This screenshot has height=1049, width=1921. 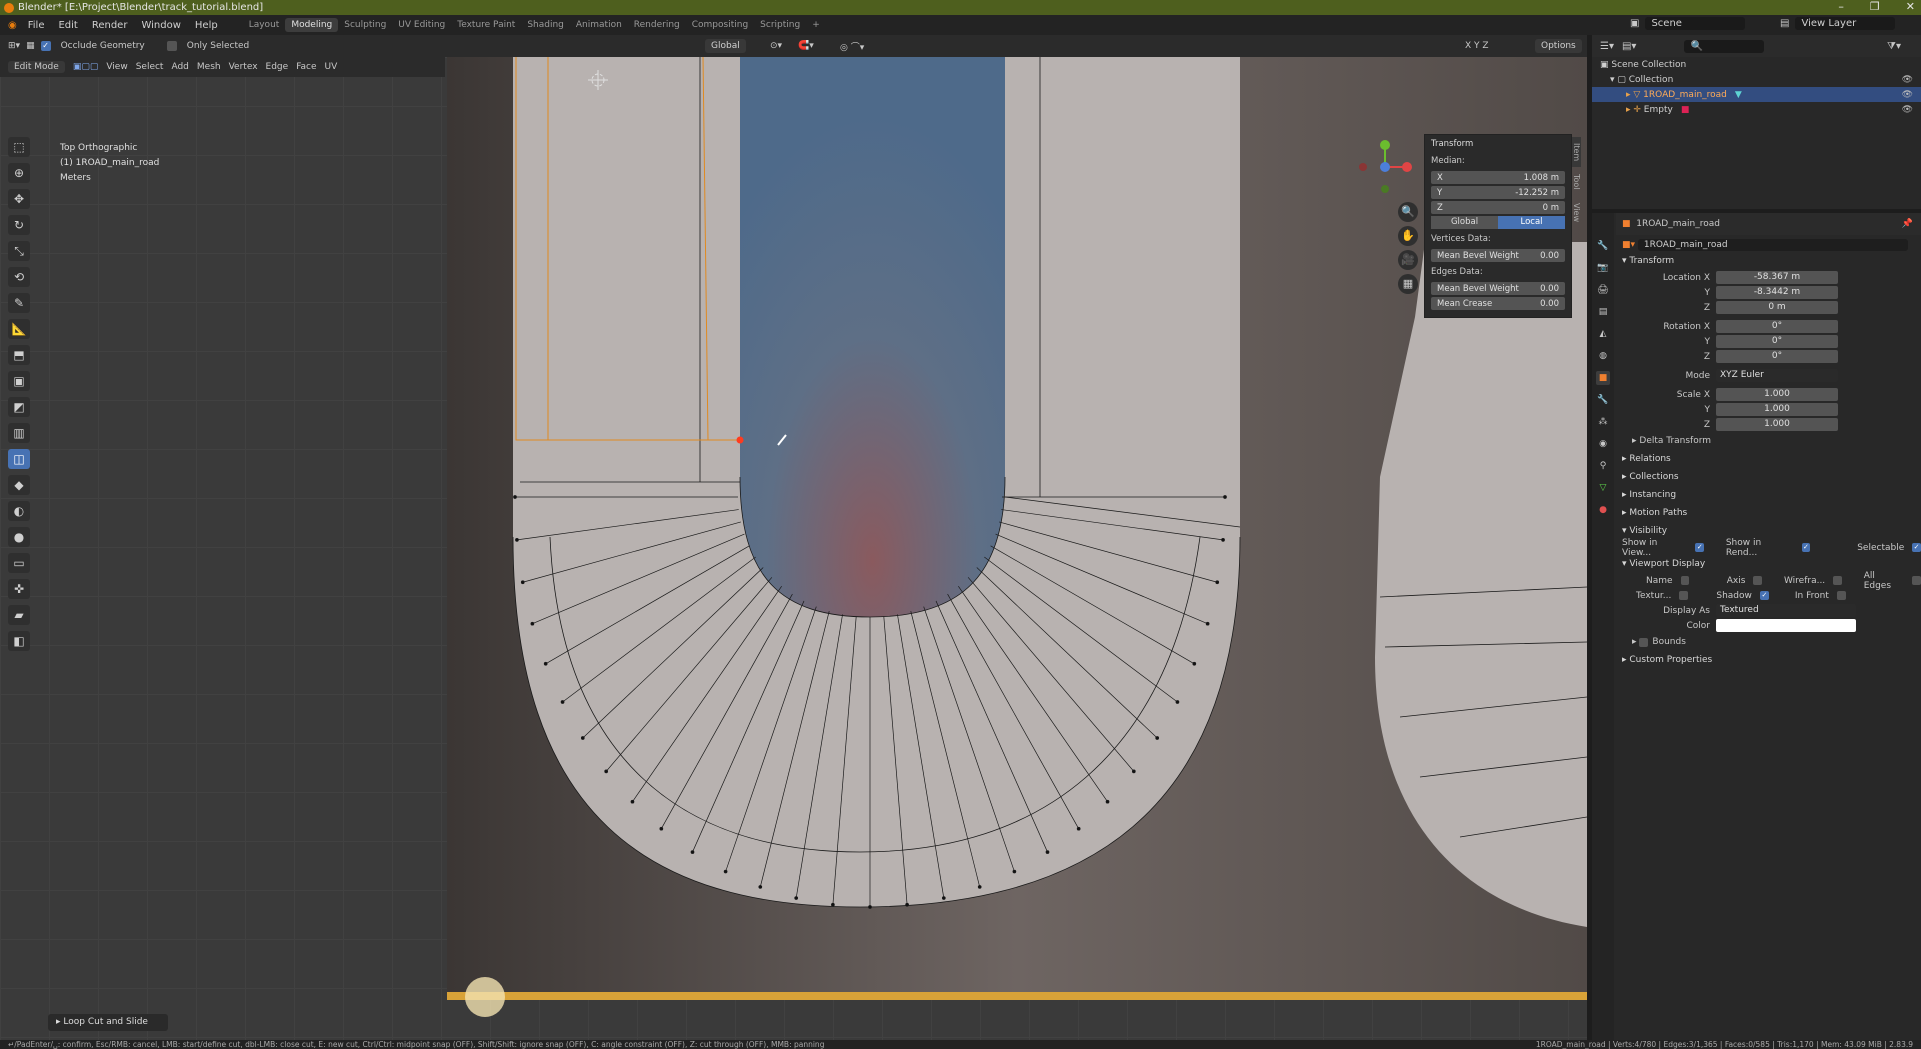 I want to click on tab-item: Item, so click(x=1576, y=152).